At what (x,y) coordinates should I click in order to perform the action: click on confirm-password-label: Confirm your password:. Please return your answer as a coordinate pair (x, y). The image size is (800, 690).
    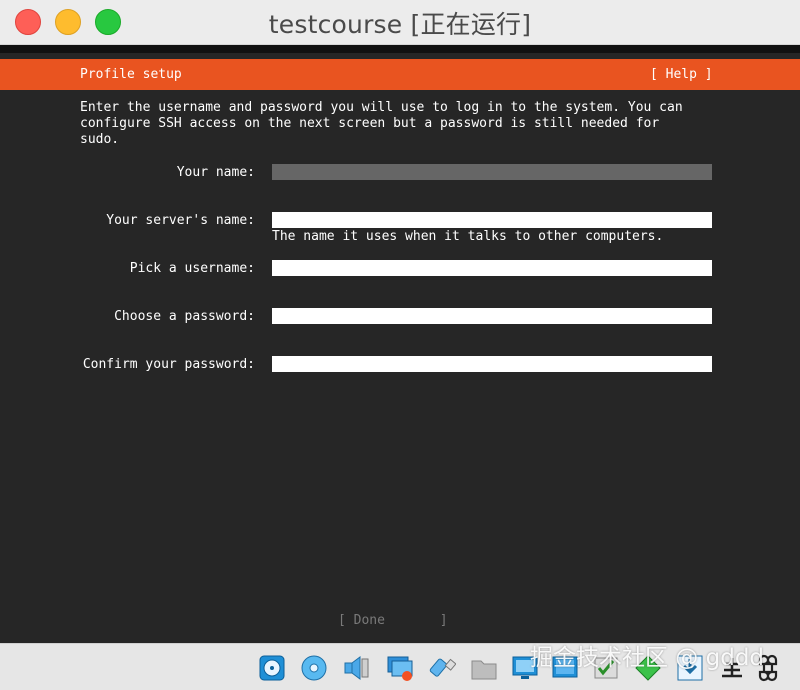
    Looking at the image, I should click on (168, 364).